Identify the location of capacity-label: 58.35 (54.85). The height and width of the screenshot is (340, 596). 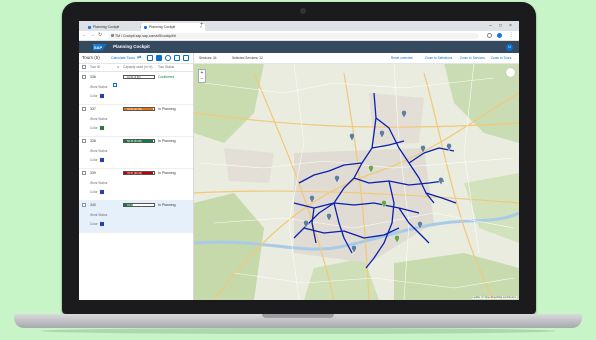
(134, 141).